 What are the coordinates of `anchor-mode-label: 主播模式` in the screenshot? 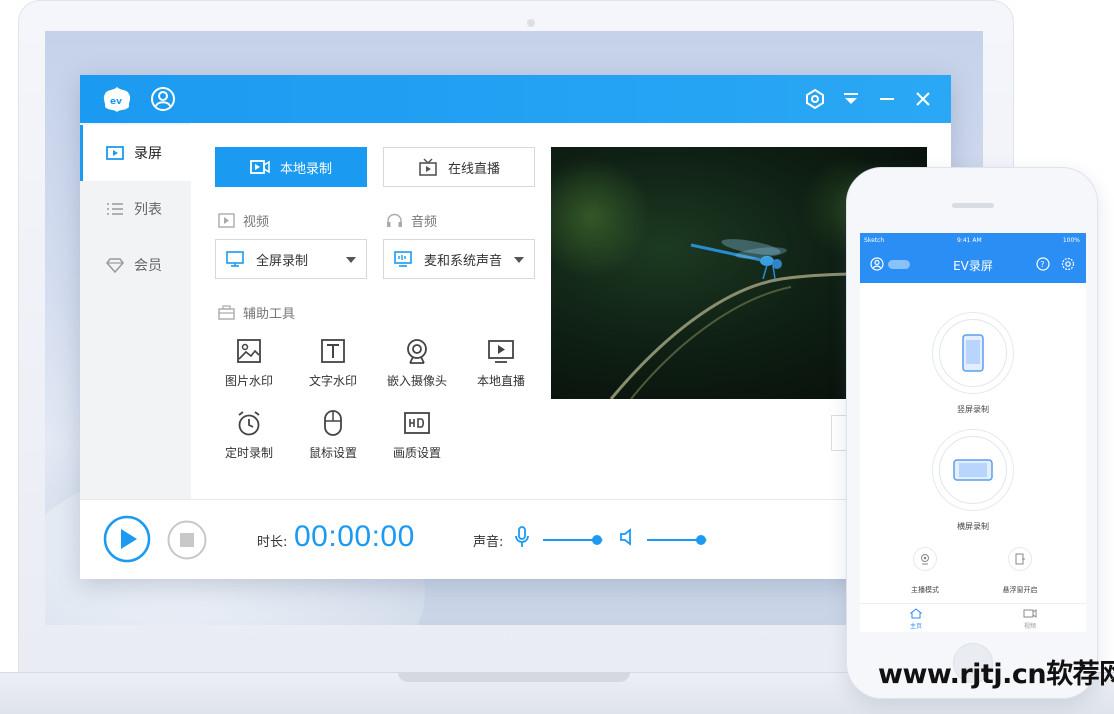 It's located at (925, 590).